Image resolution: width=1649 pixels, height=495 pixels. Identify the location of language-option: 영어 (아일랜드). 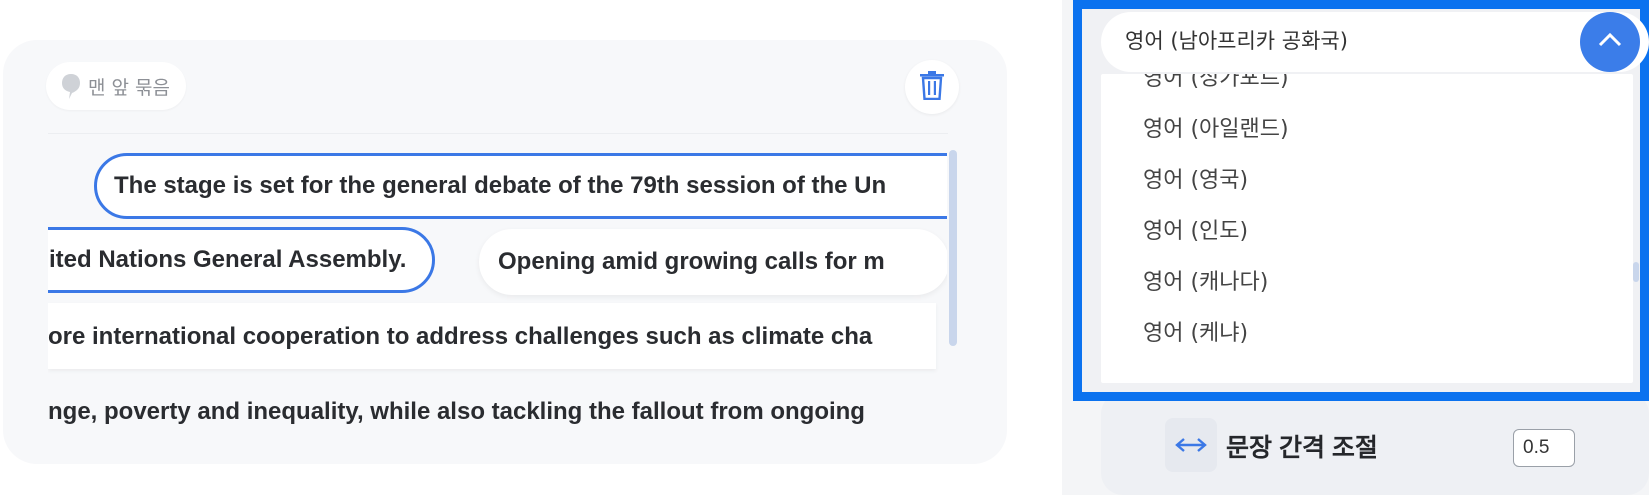
(1216, 127).